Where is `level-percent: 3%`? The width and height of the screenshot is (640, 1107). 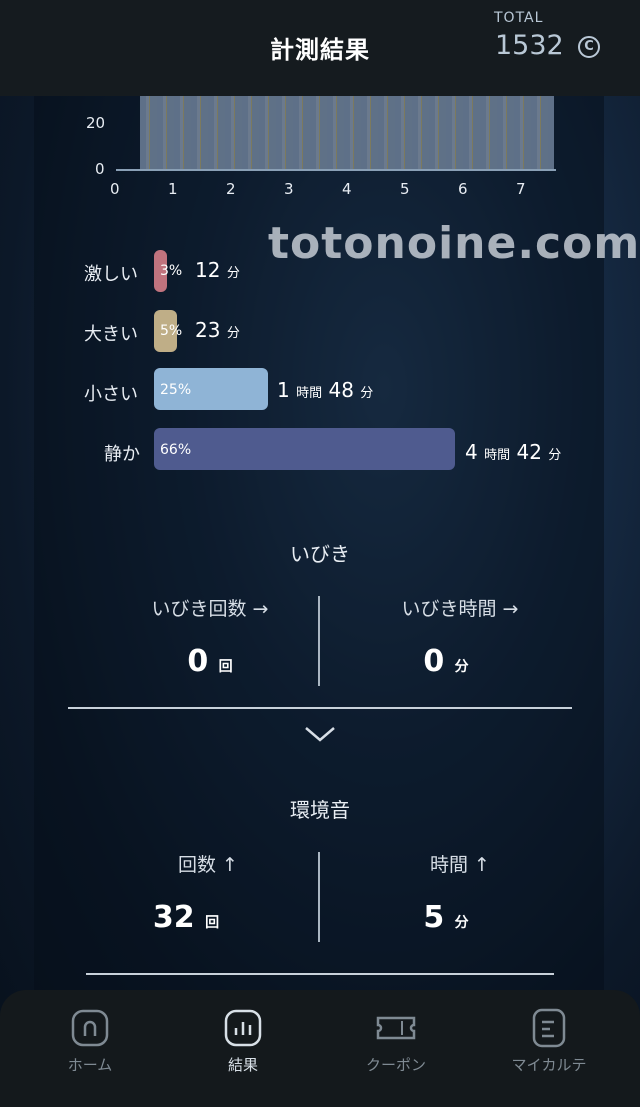 level-percent: 3% is located at coordinates (171, 271).